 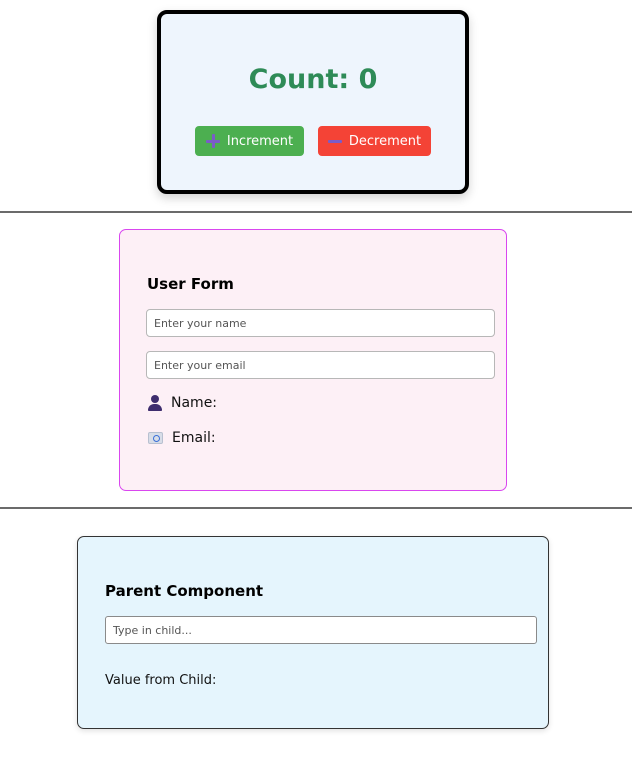 I want to click on person-icon, so click(x=155, y=403).